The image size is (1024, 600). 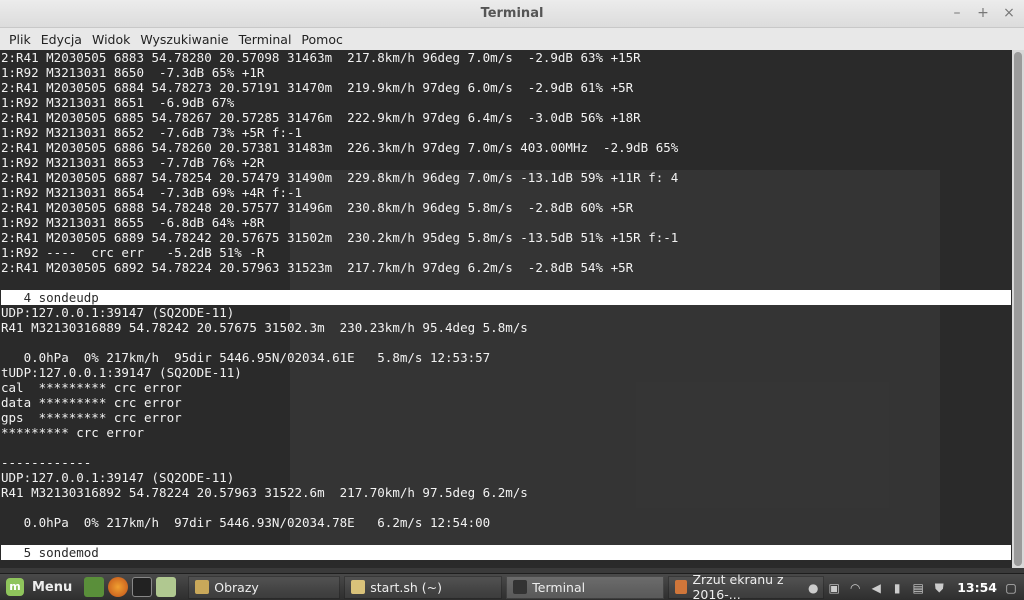 What do you see at coordinates (166, 587) in the screenshot?
I see `files-launcher-icon` at bounding box center [166, 587].